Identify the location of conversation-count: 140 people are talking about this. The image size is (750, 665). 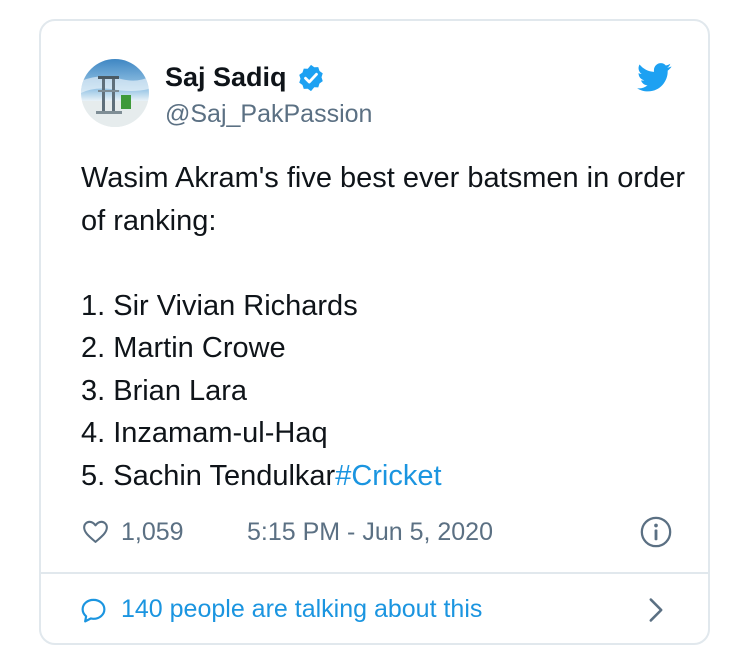
(301, 609).